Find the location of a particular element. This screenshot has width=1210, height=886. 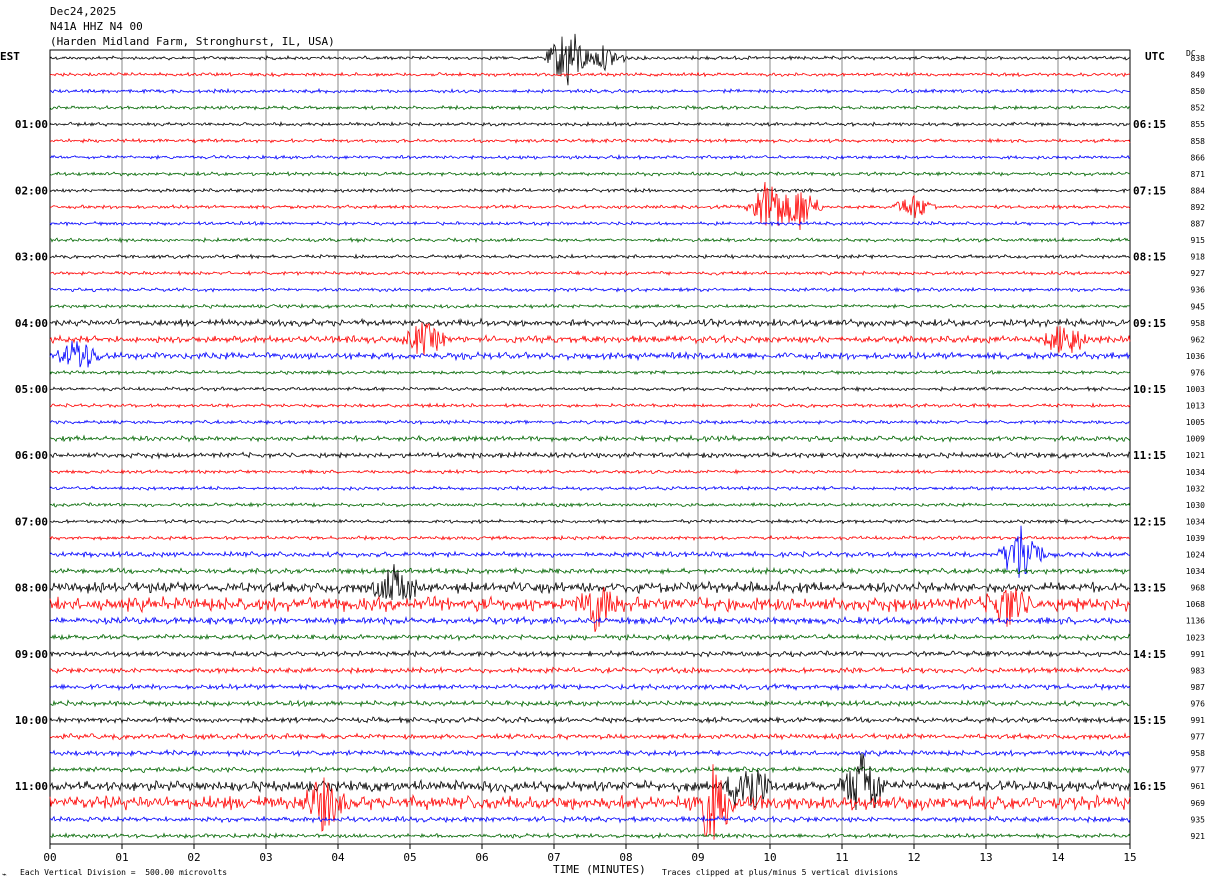

right-hour-label: 15:15 is located at coordinates (1149, 720).